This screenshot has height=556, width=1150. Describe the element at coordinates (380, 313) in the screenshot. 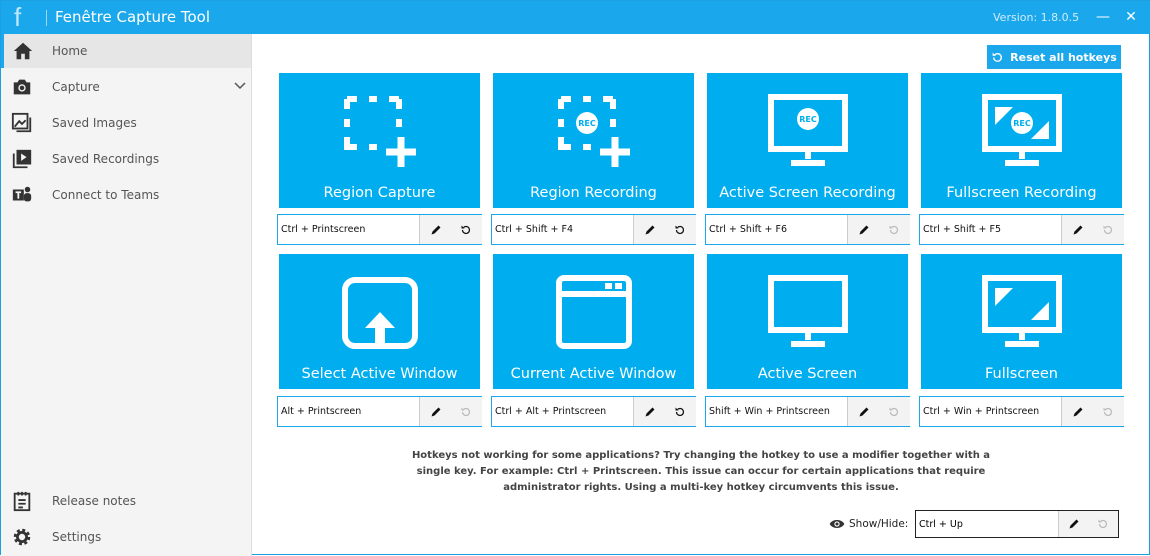

I see `select-window-icon` at that location.